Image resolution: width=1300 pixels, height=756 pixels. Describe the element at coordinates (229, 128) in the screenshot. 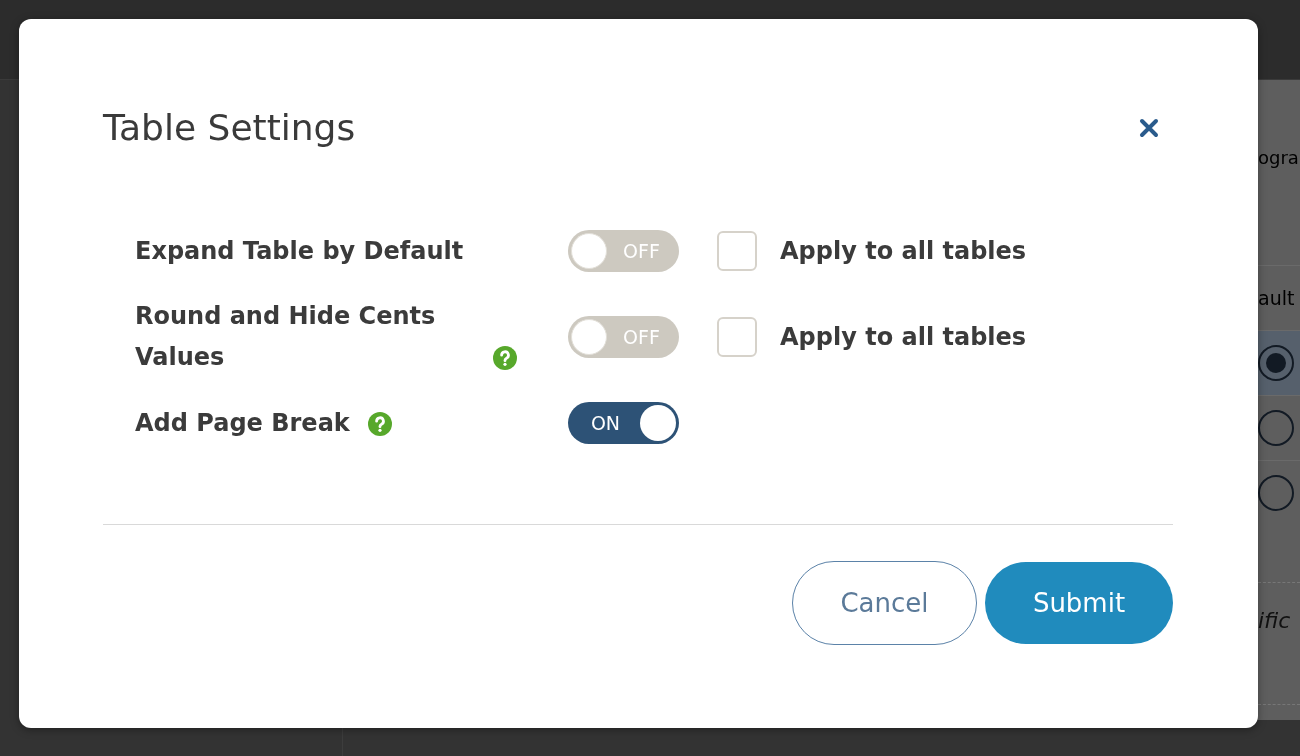

I see `dialog-title: Table Settings` at that location.